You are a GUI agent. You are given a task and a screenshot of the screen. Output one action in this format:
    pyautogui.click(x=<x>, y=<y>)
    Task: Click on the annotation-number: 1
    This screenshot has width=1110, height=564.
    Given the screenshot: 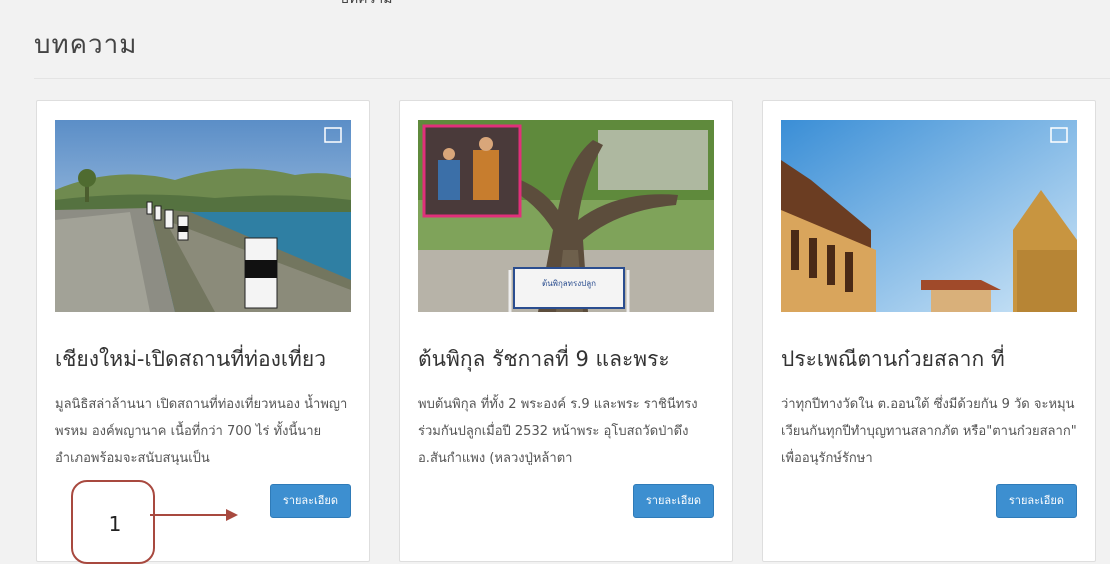 What is the action you would take?
    pyautogui.click(x=115, y=524)
    